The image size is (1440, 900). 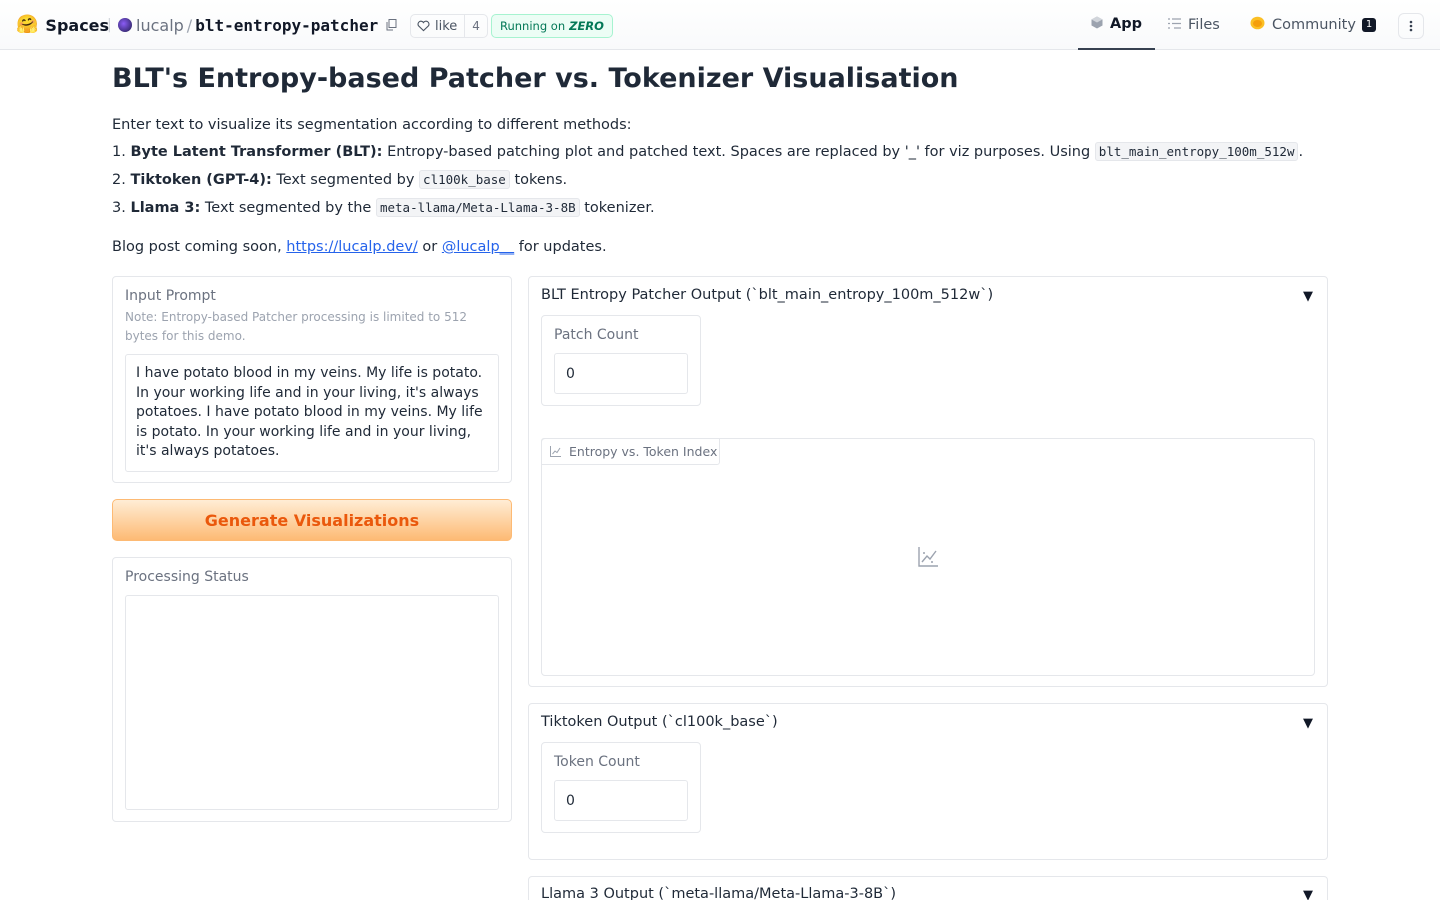 I want to click on method-suffix: ., so click(x=1301, y=152).